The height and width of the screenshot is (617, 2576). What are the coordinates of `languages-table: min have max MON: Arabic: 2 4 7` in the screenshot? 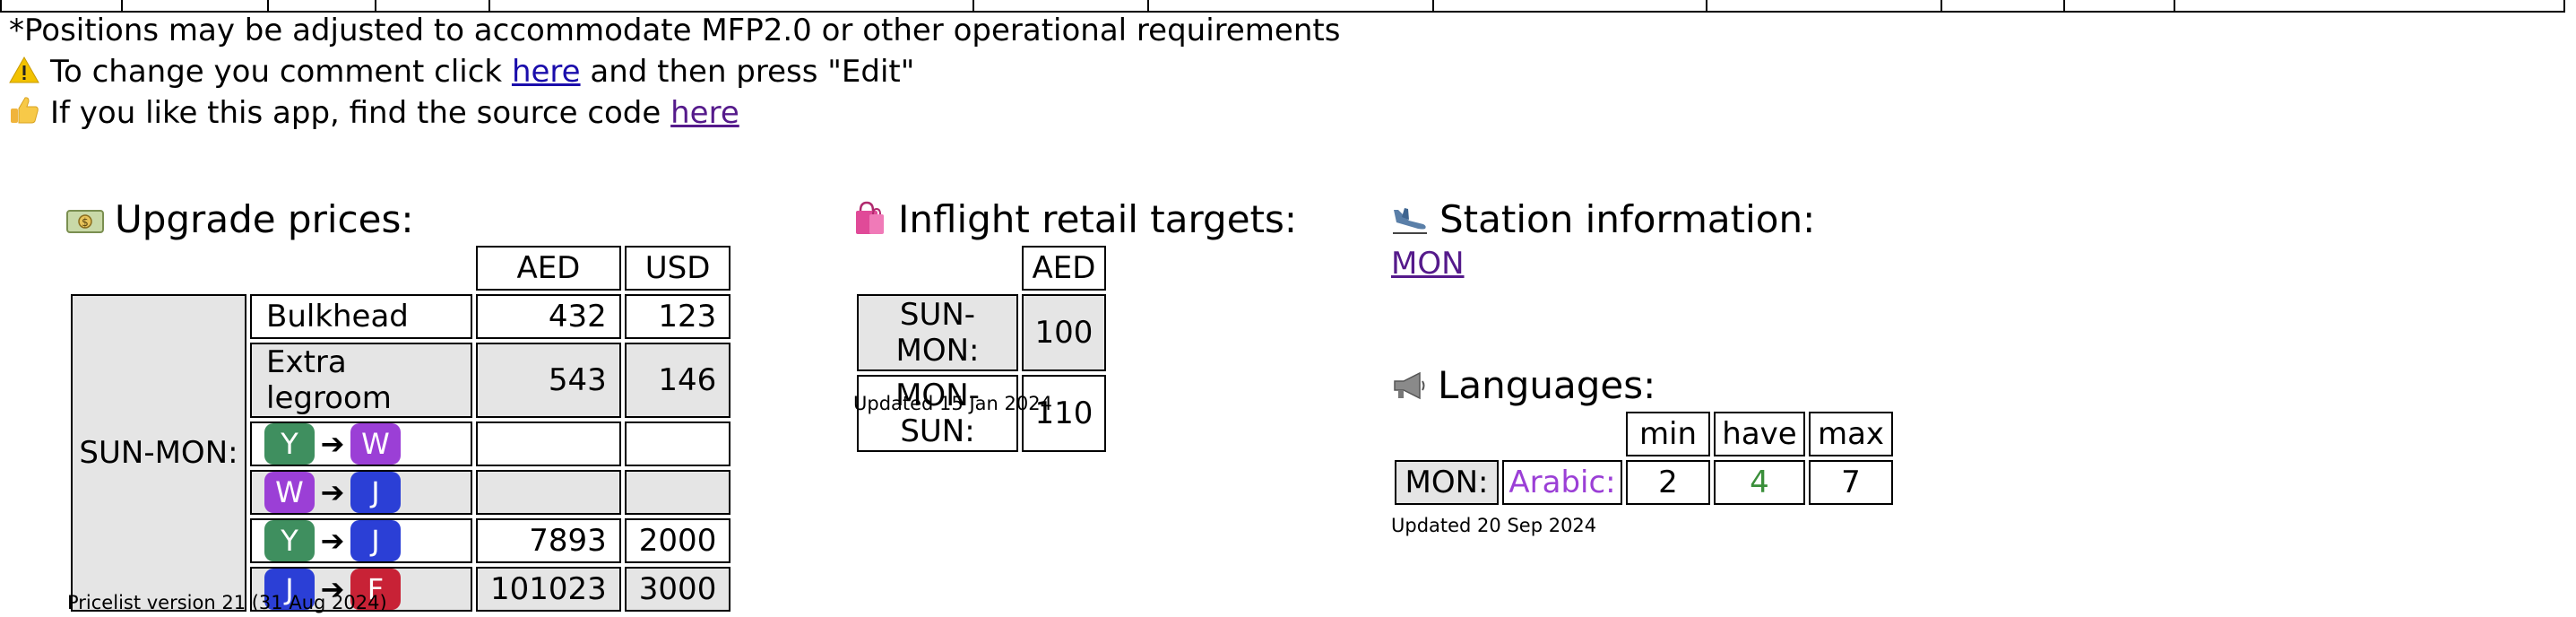 It's located at (1644, 458).